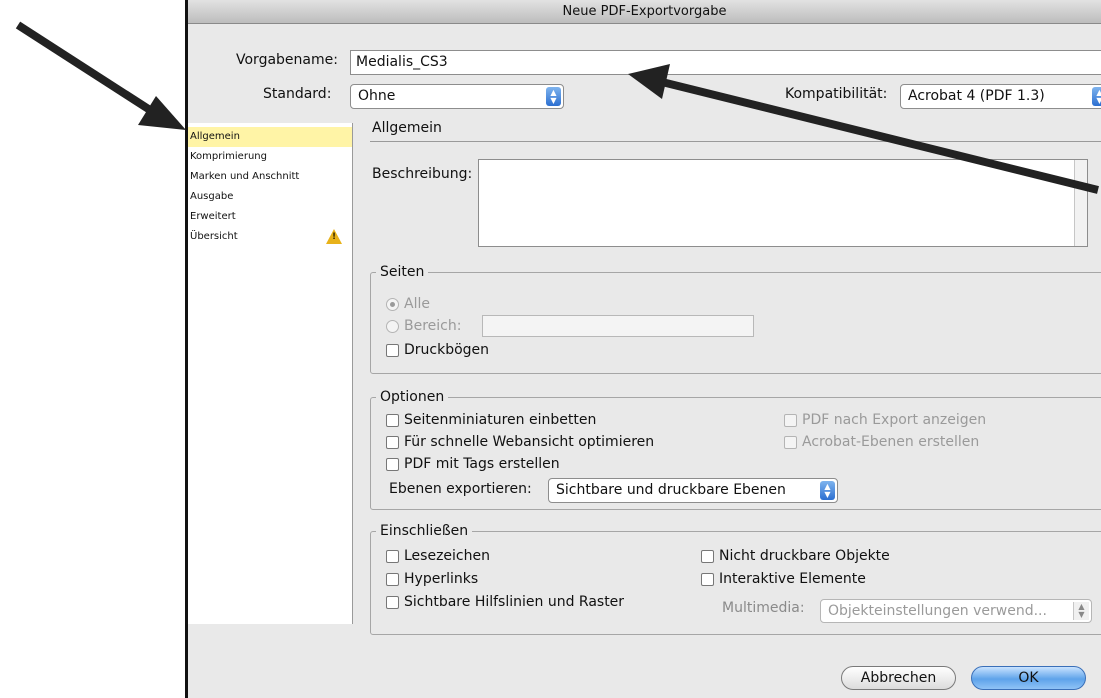  Describe the element at coordinates (100, 75) in the screenshot. I see `arrow-to-sidebar` at that location.